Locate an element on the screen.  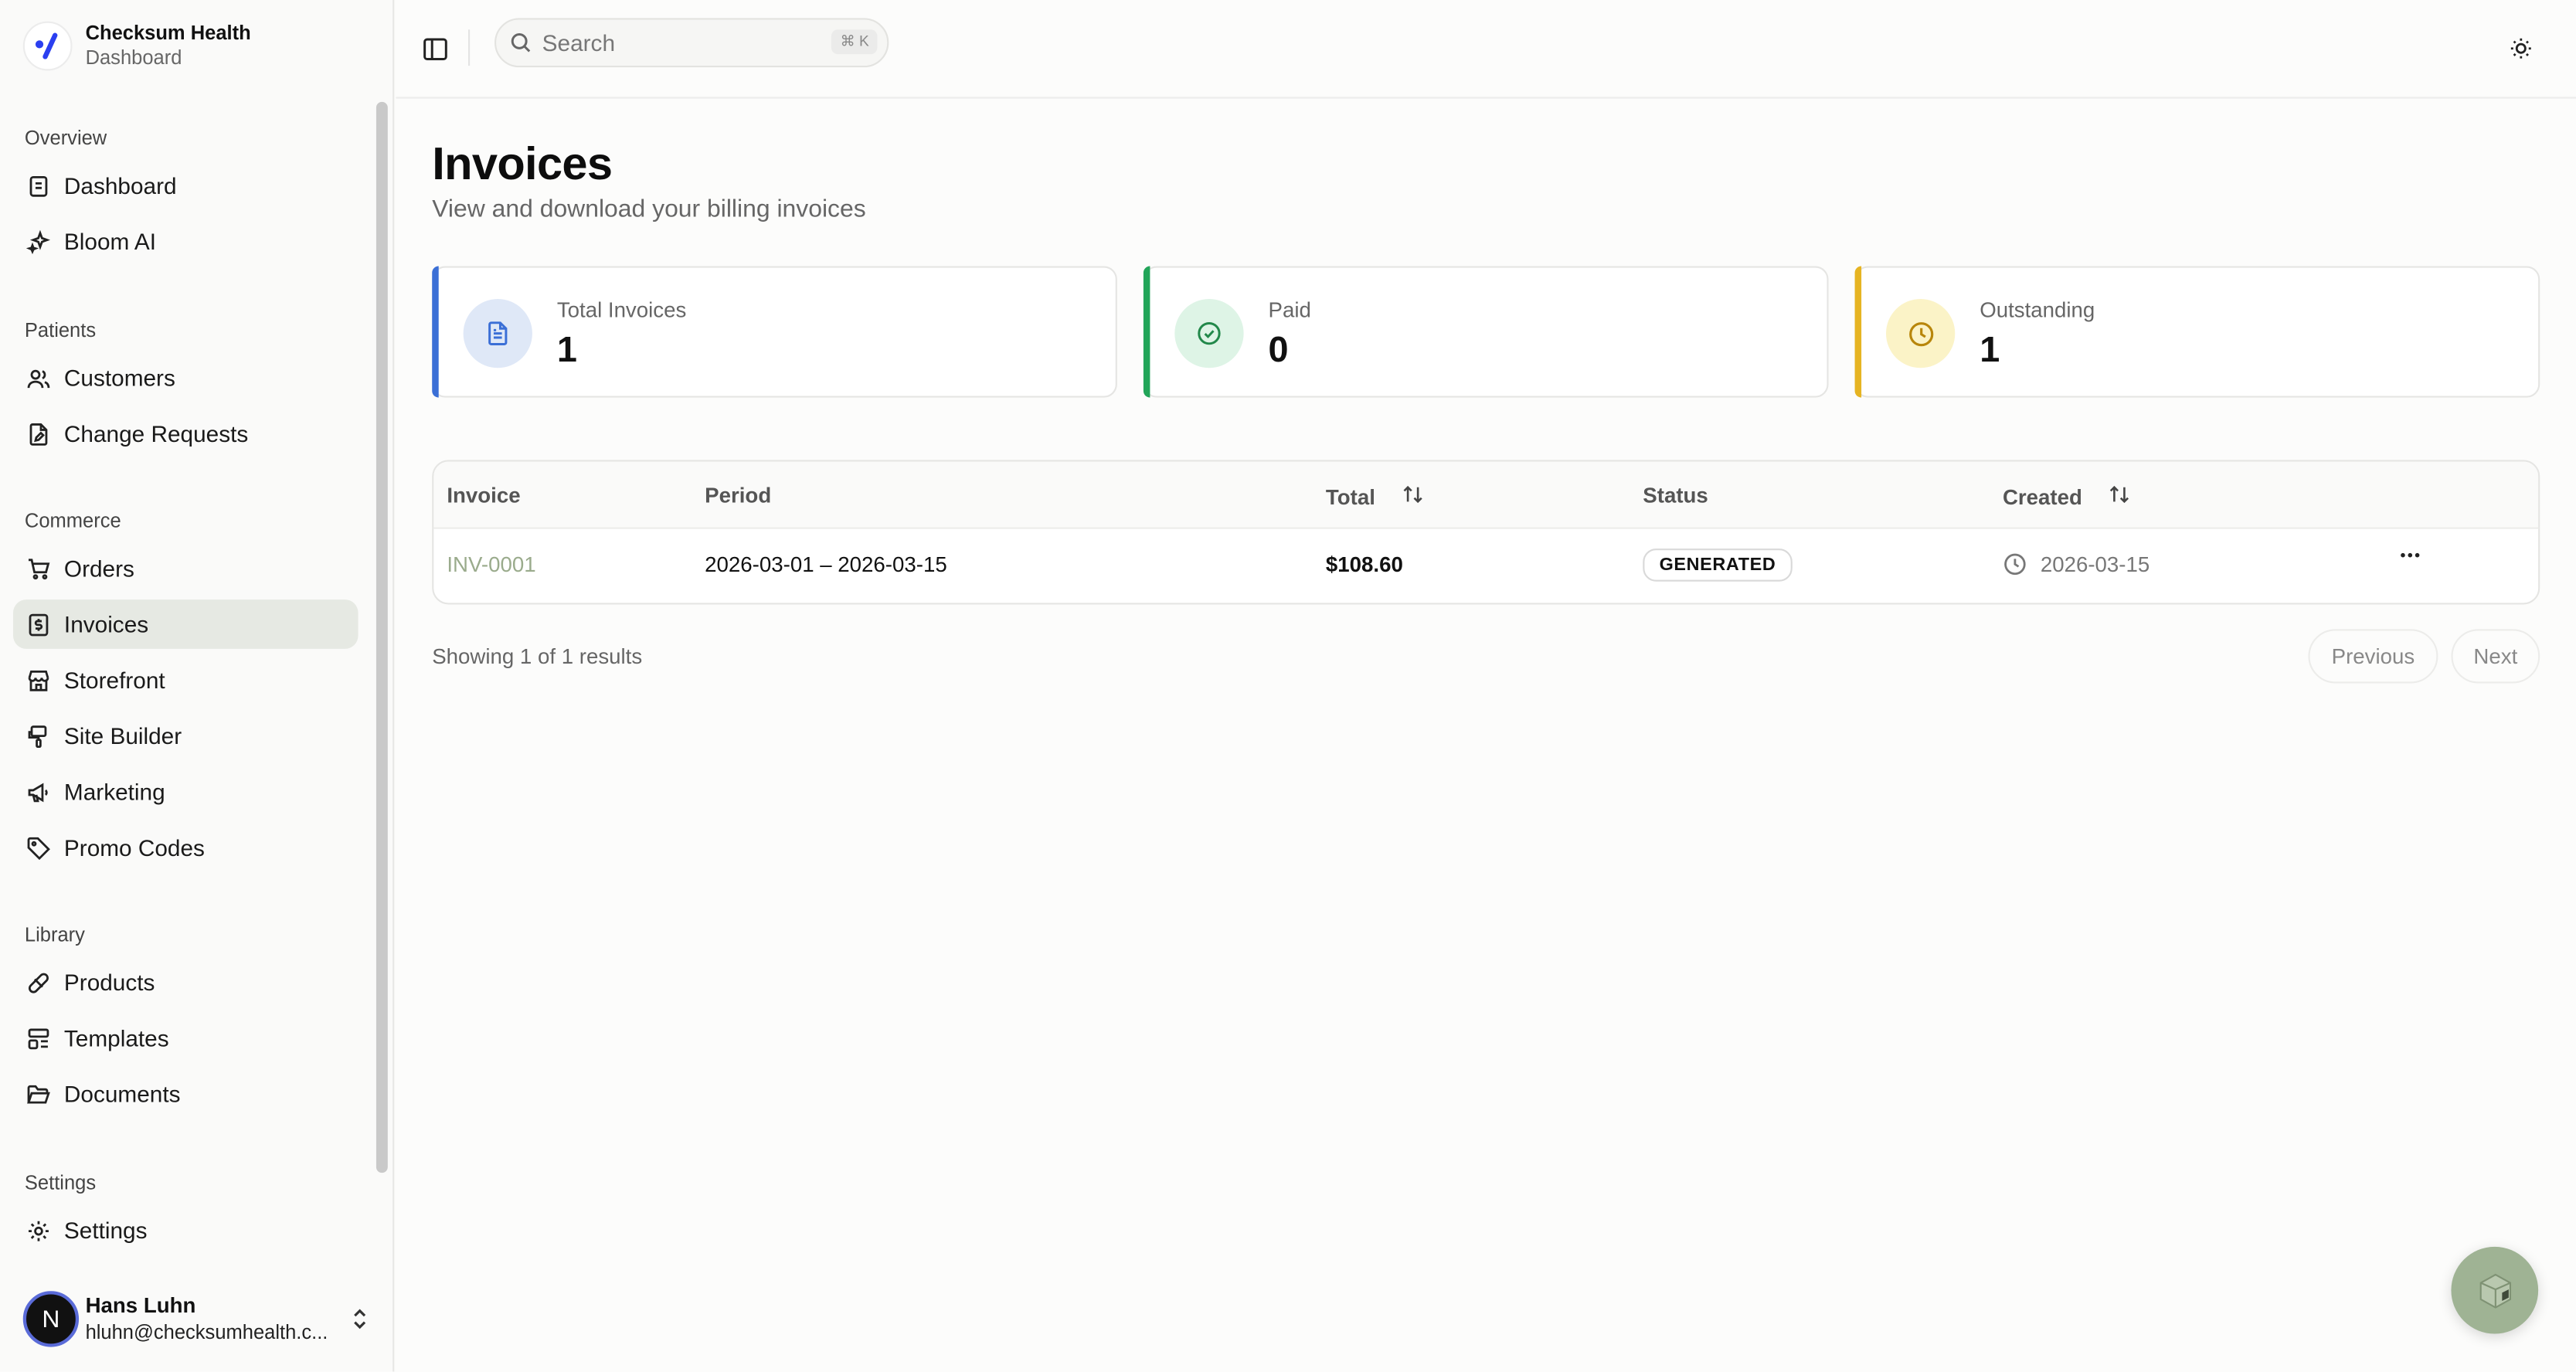
column-header-created: Created is located at coordinates (2067, 497).